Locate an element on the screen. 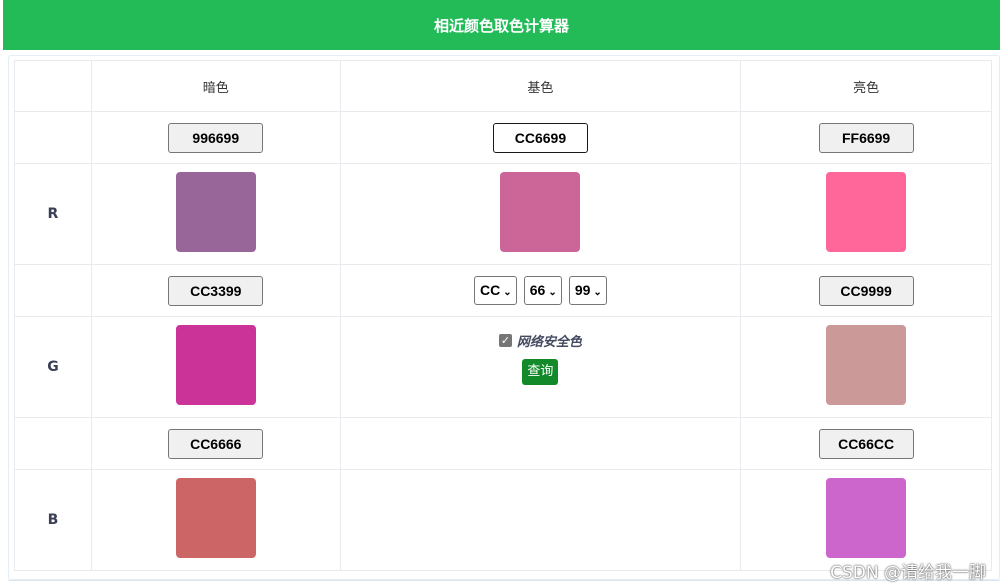  table-row: CC3399 CC ⌄ 66 ⌄ 99 ⌄ CC9999 is located at coordinates (503, 290).